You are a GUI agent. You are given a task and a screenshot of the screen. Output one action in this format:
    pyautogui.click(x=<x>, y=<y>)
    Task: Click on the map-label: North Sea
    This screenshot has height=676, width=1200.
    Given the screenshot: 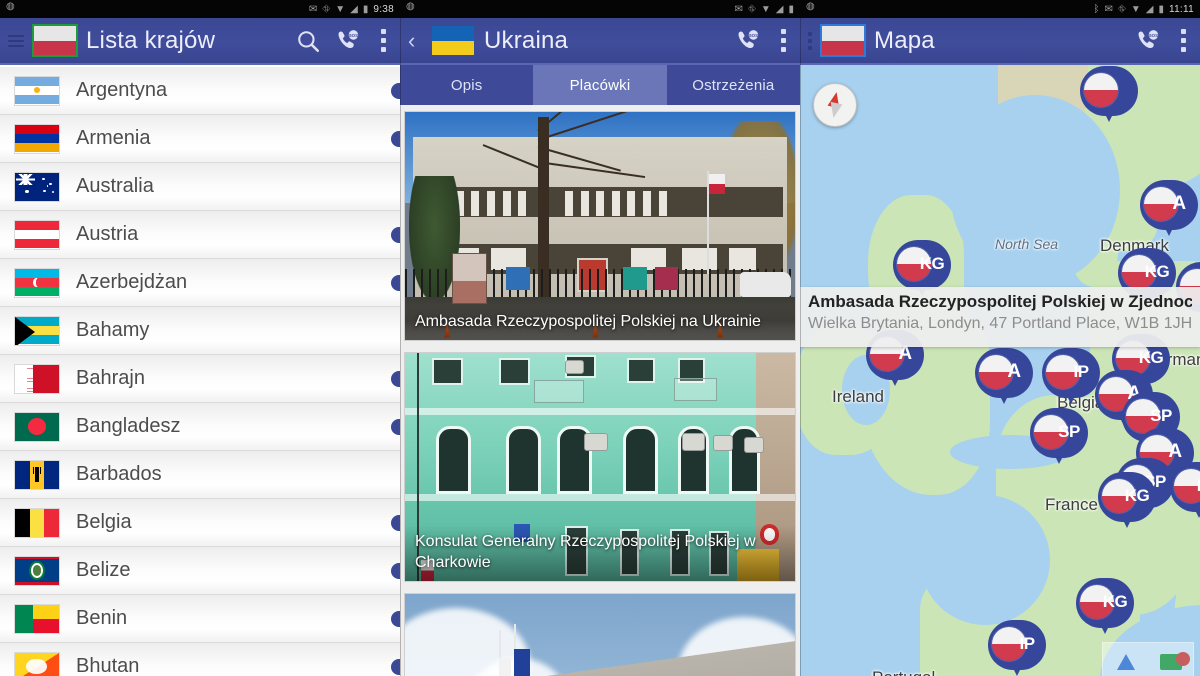 What is the action you would take?
    pyautogui.click(x=1027, y=244)
    